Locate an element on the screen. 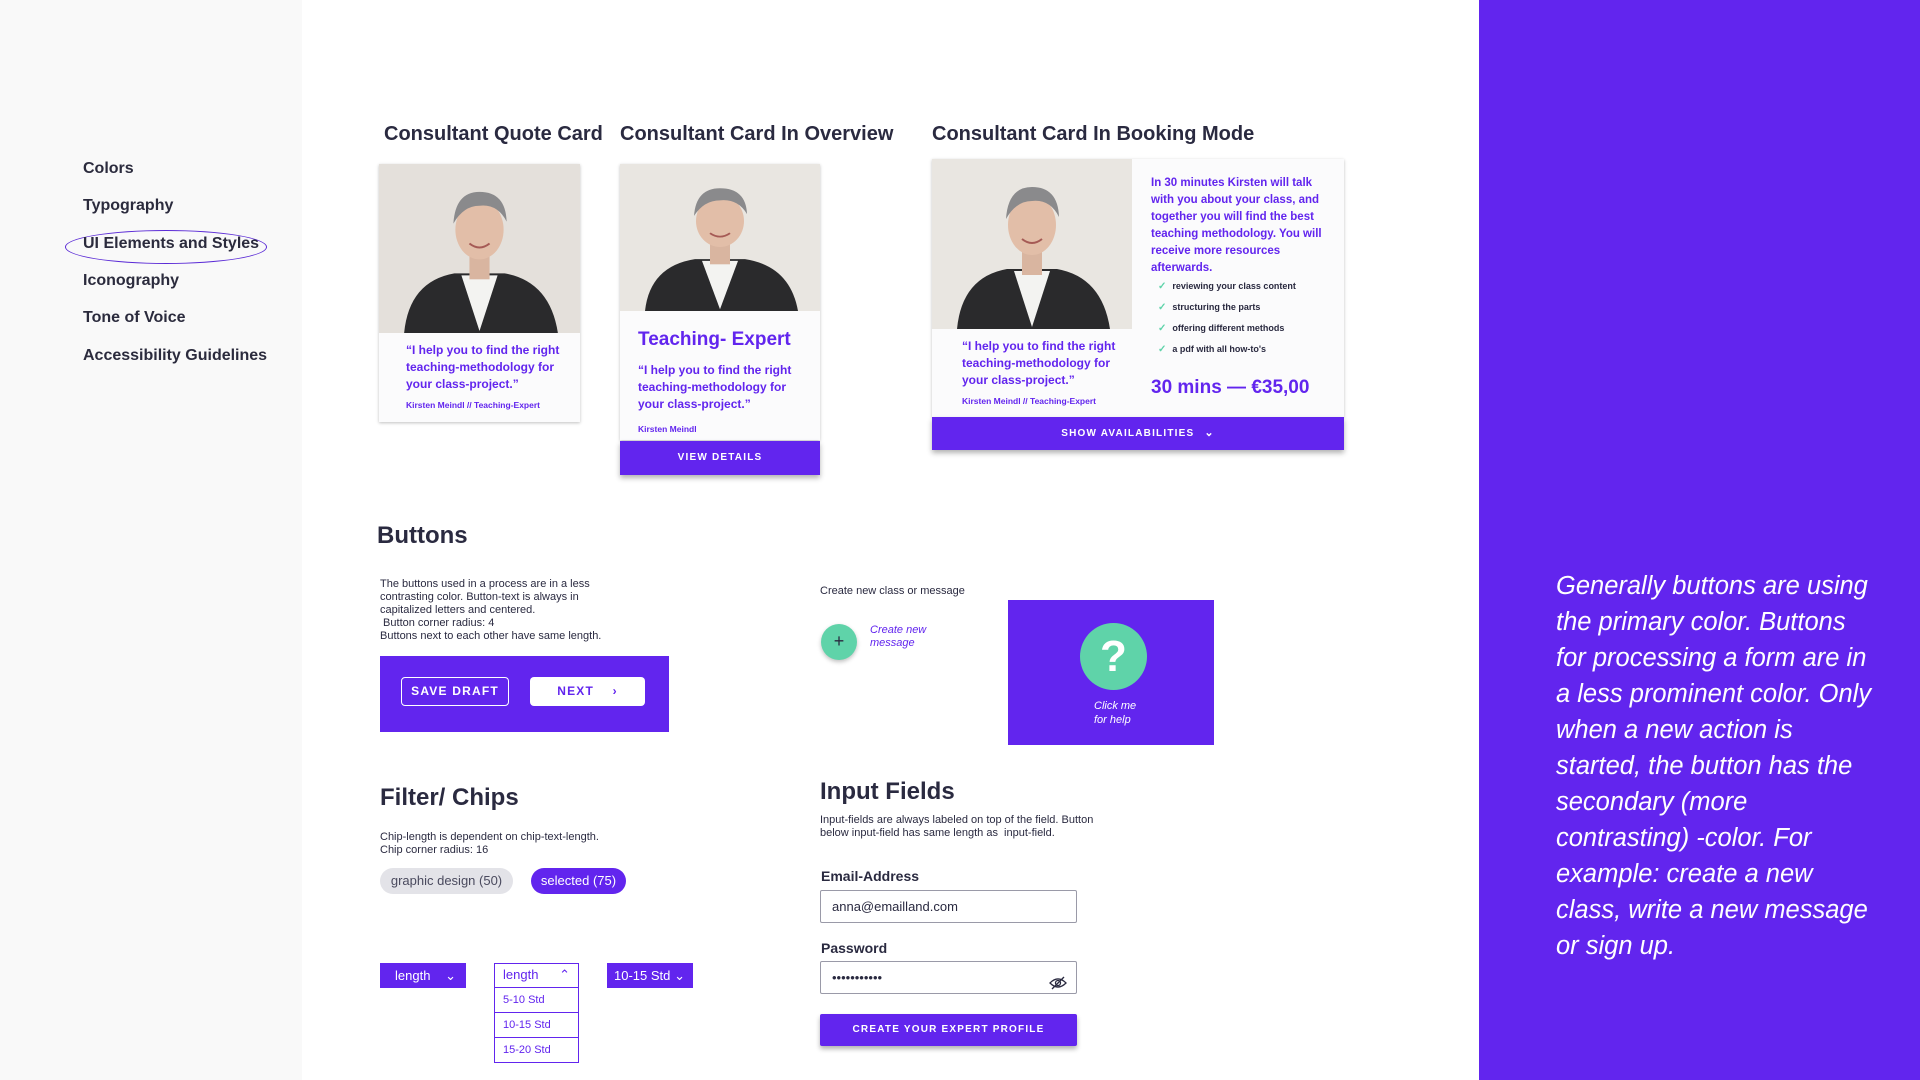  question-mark-icon: ? is located at coordinates (1113, 656).